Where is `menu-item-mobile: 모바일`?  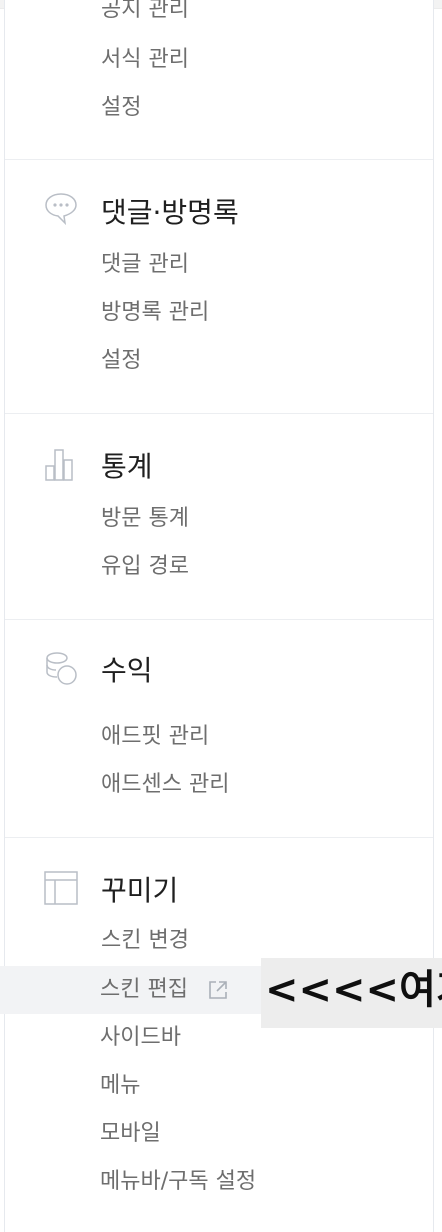 menu-item-mobile: 모바일 is located at coordinates (130, 1134).